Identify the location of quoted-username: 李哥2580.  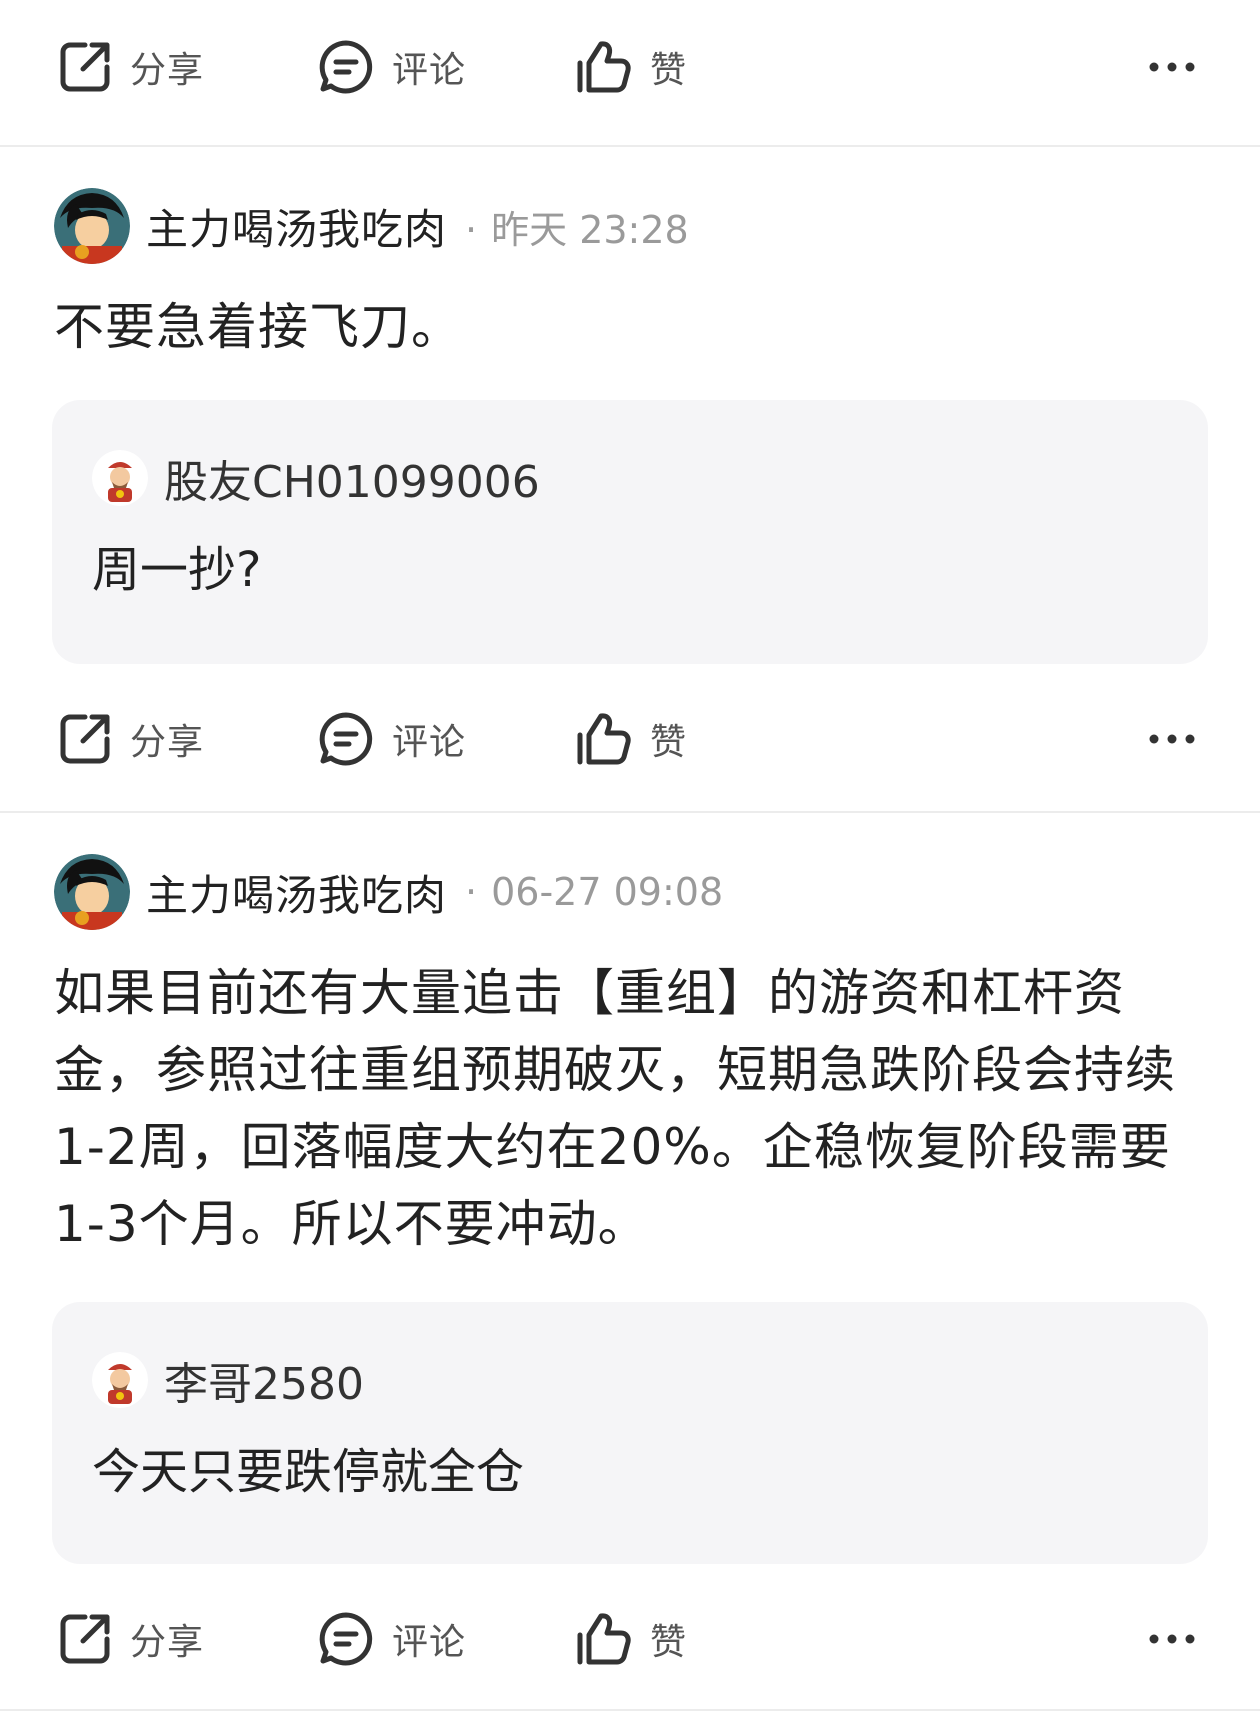
(264, 1384).